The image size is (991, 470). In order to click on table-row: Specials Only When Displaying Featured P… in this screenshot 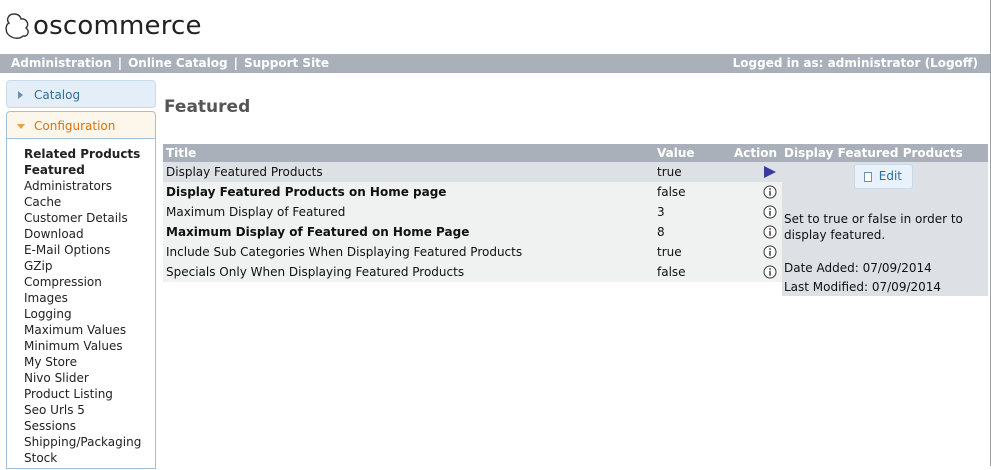, I will do `click(473, 272)`.